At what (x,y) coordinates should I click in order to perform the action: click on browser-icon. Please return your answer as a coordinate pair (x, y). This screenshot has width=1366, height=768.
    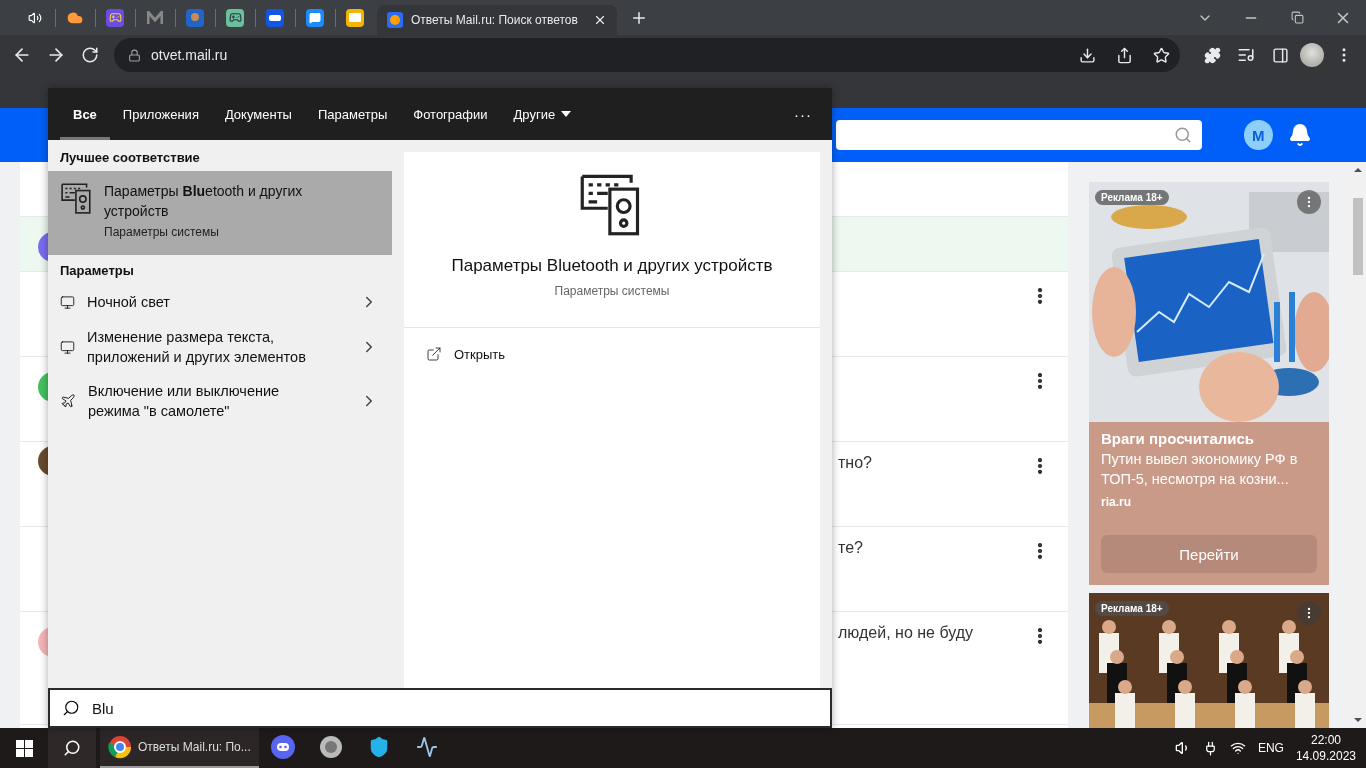
    Looking at the image, I should click on (120, 747).